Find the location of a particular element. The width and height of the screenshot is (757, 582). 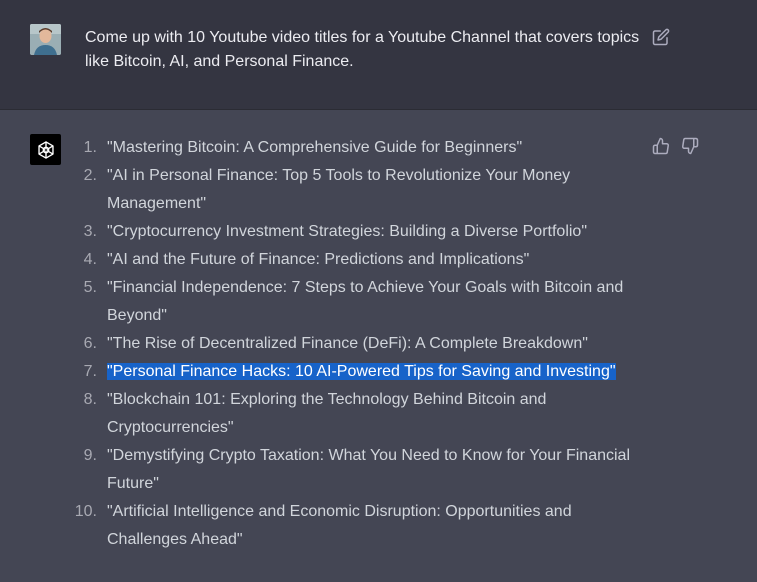

list-number: 3. is located at coordinates (90, 231).